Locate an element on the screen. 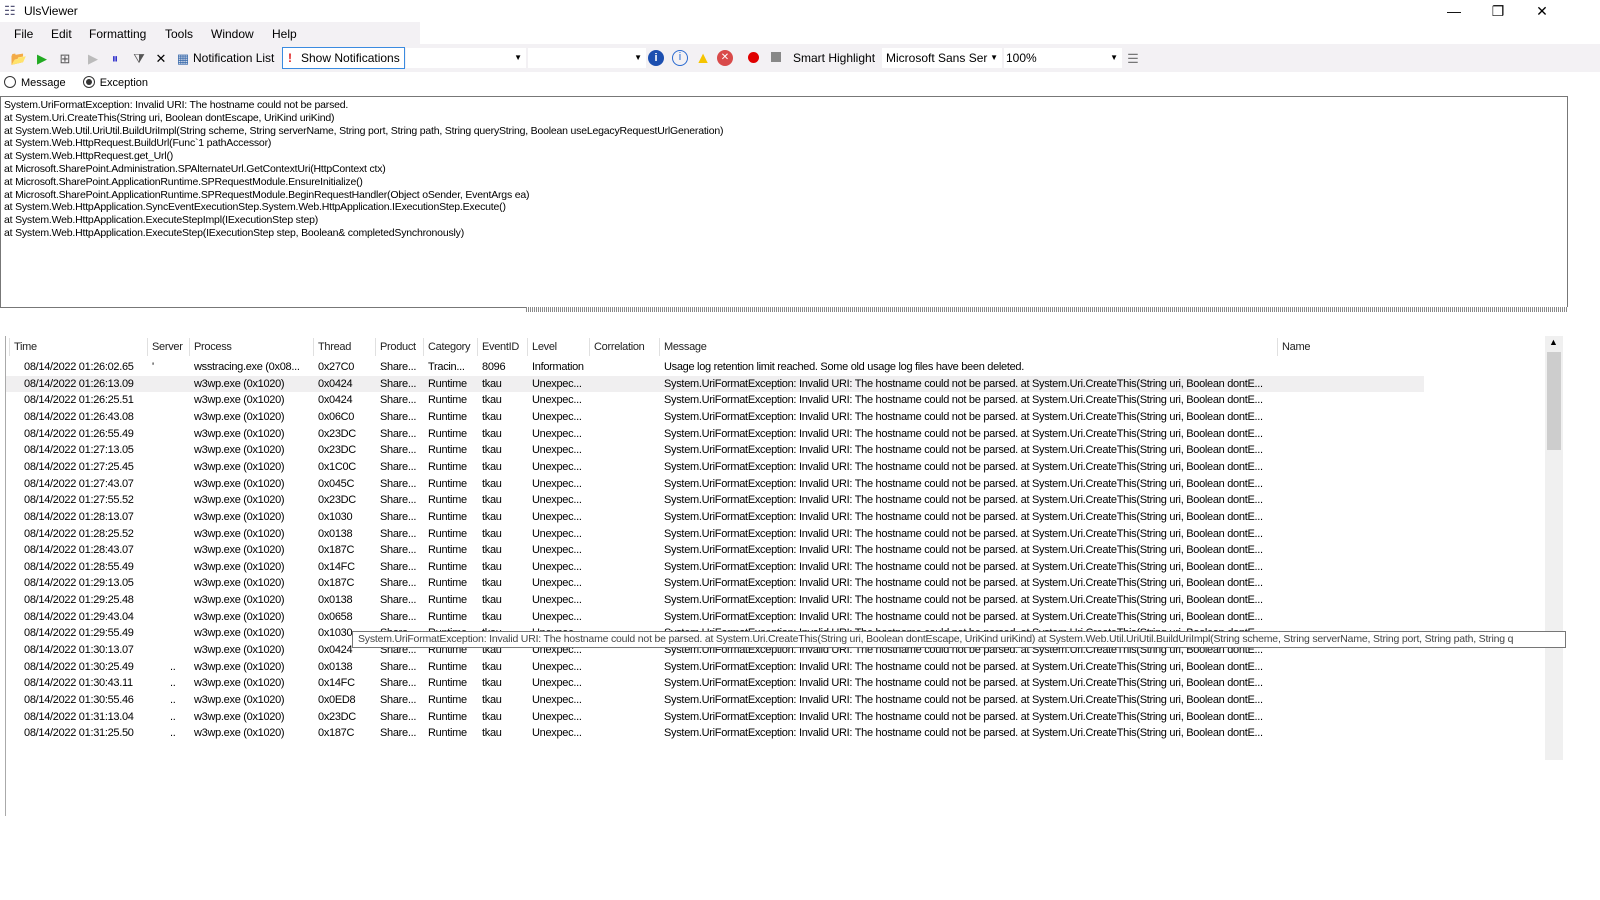  column-header-level: Level is located at coordinates (544, 347).